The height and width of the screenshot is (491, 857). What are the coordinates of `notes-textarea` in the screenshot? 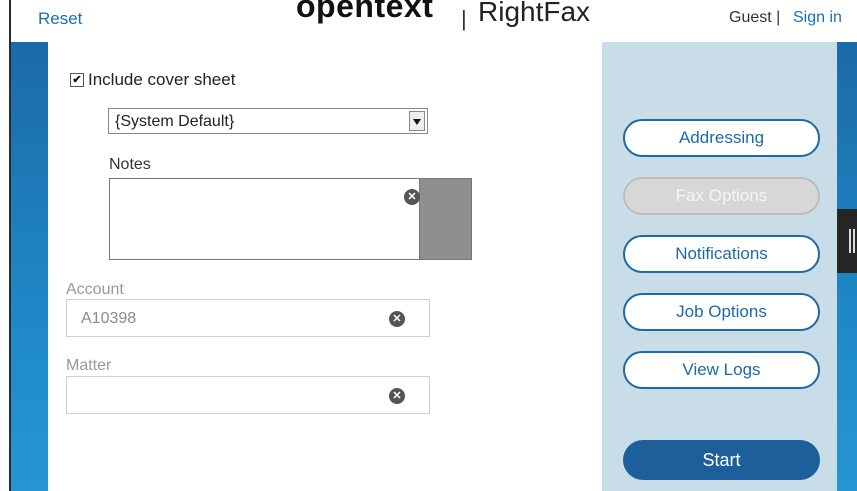 It's located at (264, 219).